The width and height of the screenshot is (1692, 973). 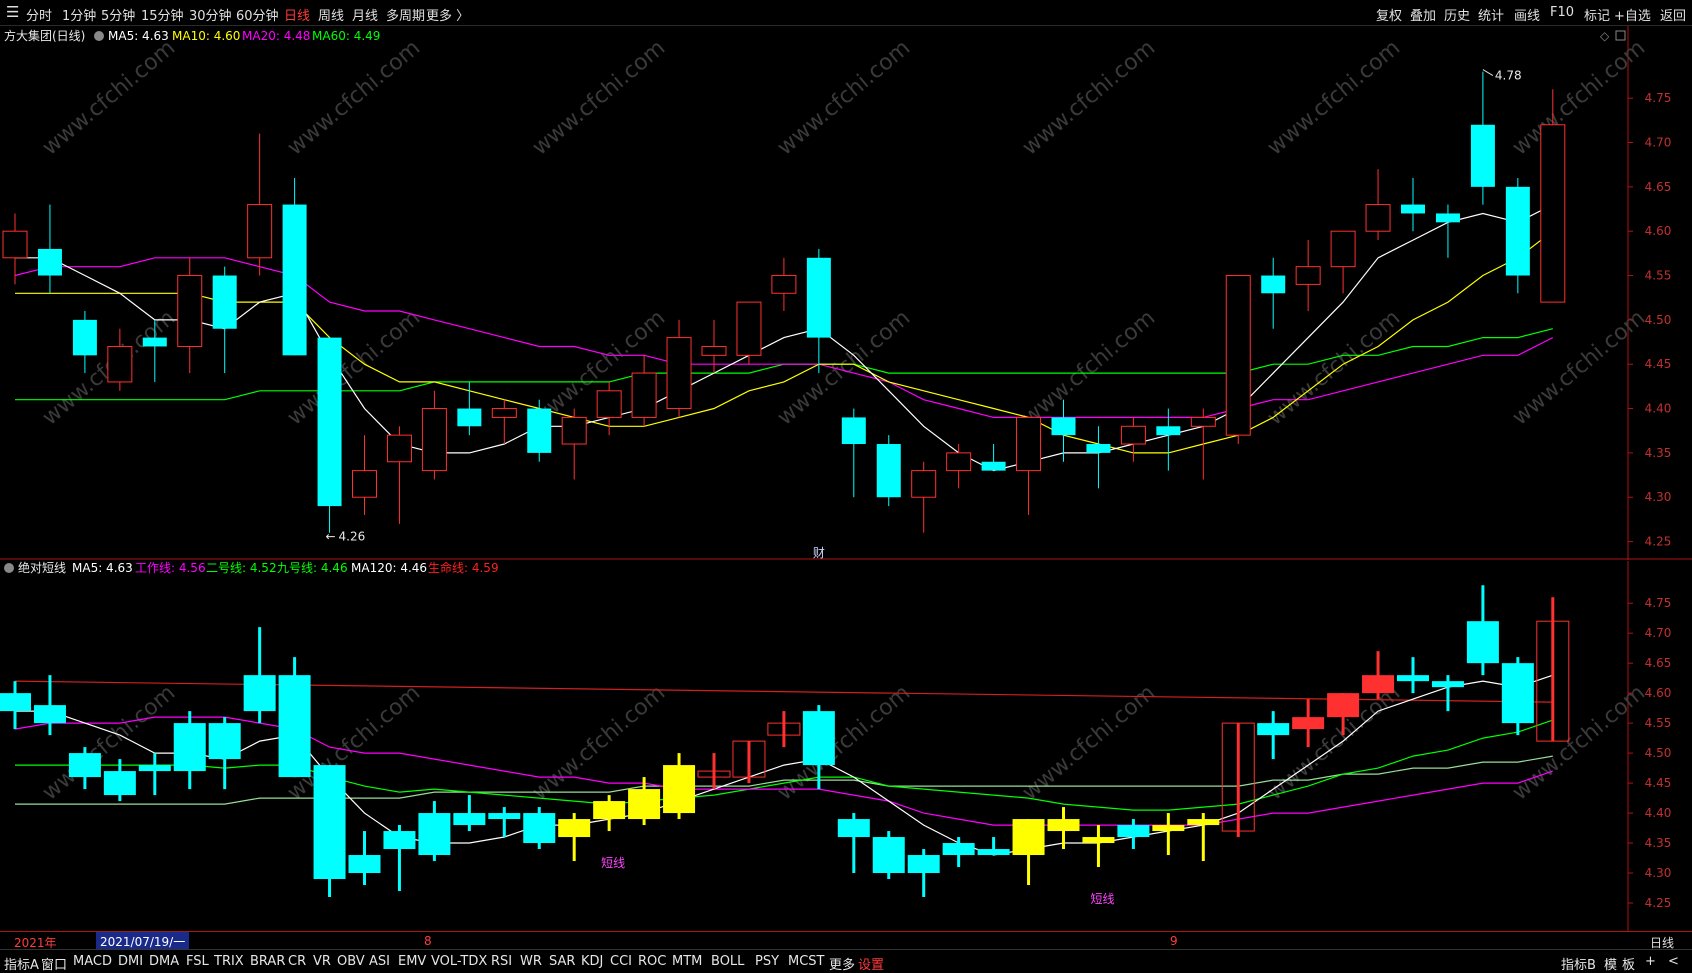 I want to click on indicator-tab-7: BRAR, so click(x=267, y=961).